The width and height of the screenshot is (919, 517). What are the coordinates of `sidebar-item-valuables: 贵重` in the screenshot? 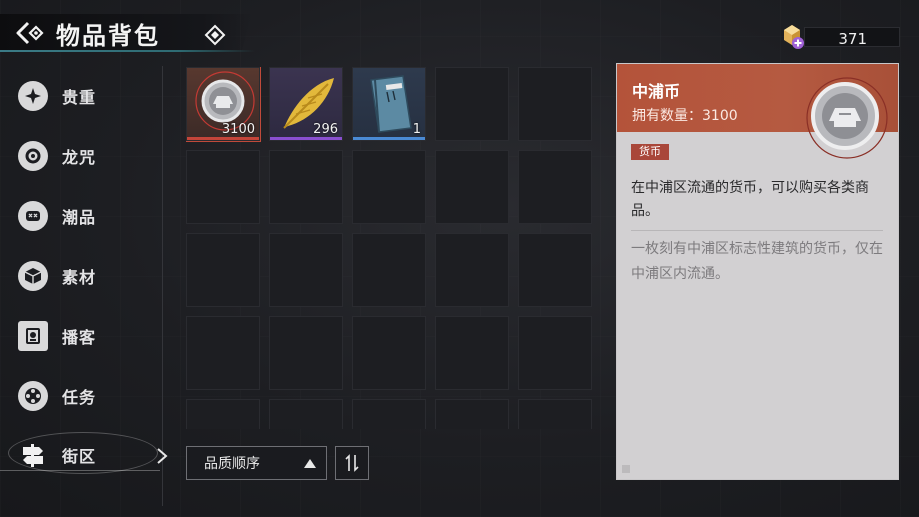 It's located at (88, 96).